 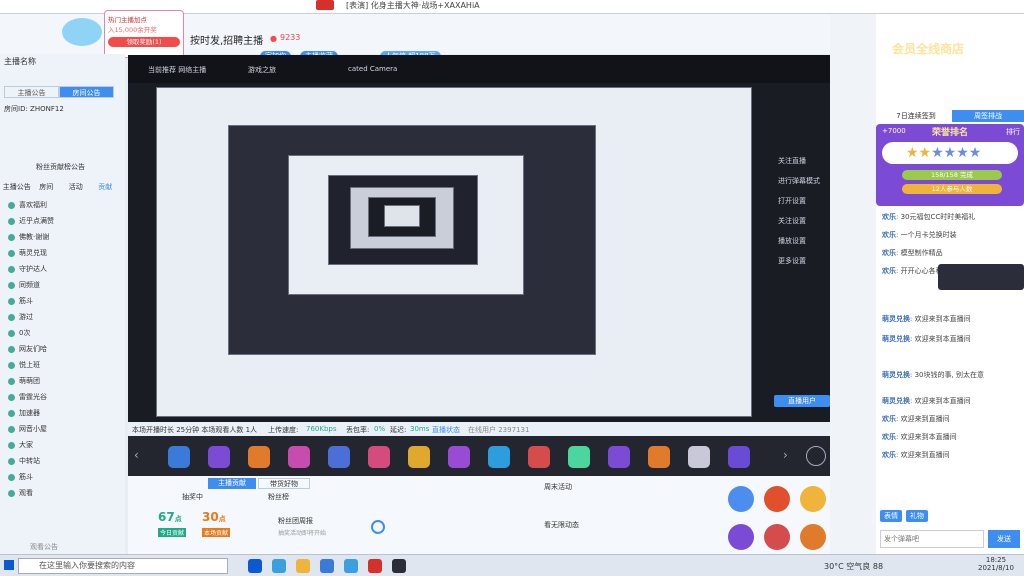 I want to click on topic-icon, so click(x=813, y=537).